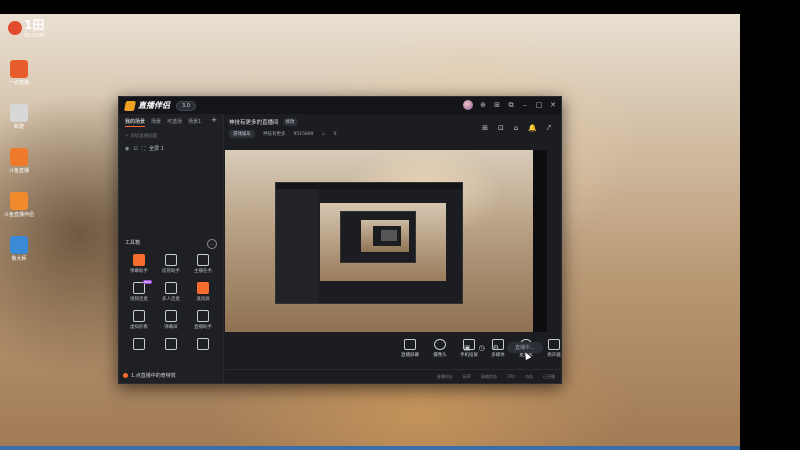  What do you see at coordinates (468, 105) in the screenshot?
I see `avatar` at bounding box center [468, 105].